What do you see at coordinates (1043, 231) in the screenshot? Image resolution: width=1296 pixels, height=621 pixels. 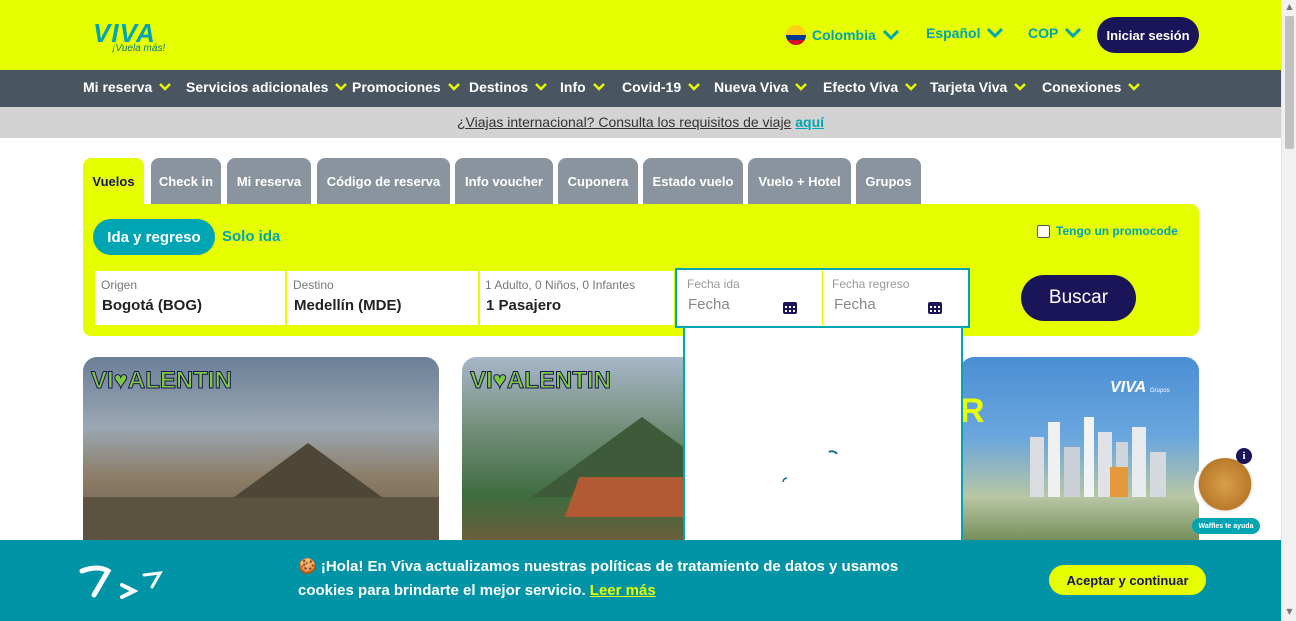 I see `checkbox-icon` at bounding box center [1043, 231].